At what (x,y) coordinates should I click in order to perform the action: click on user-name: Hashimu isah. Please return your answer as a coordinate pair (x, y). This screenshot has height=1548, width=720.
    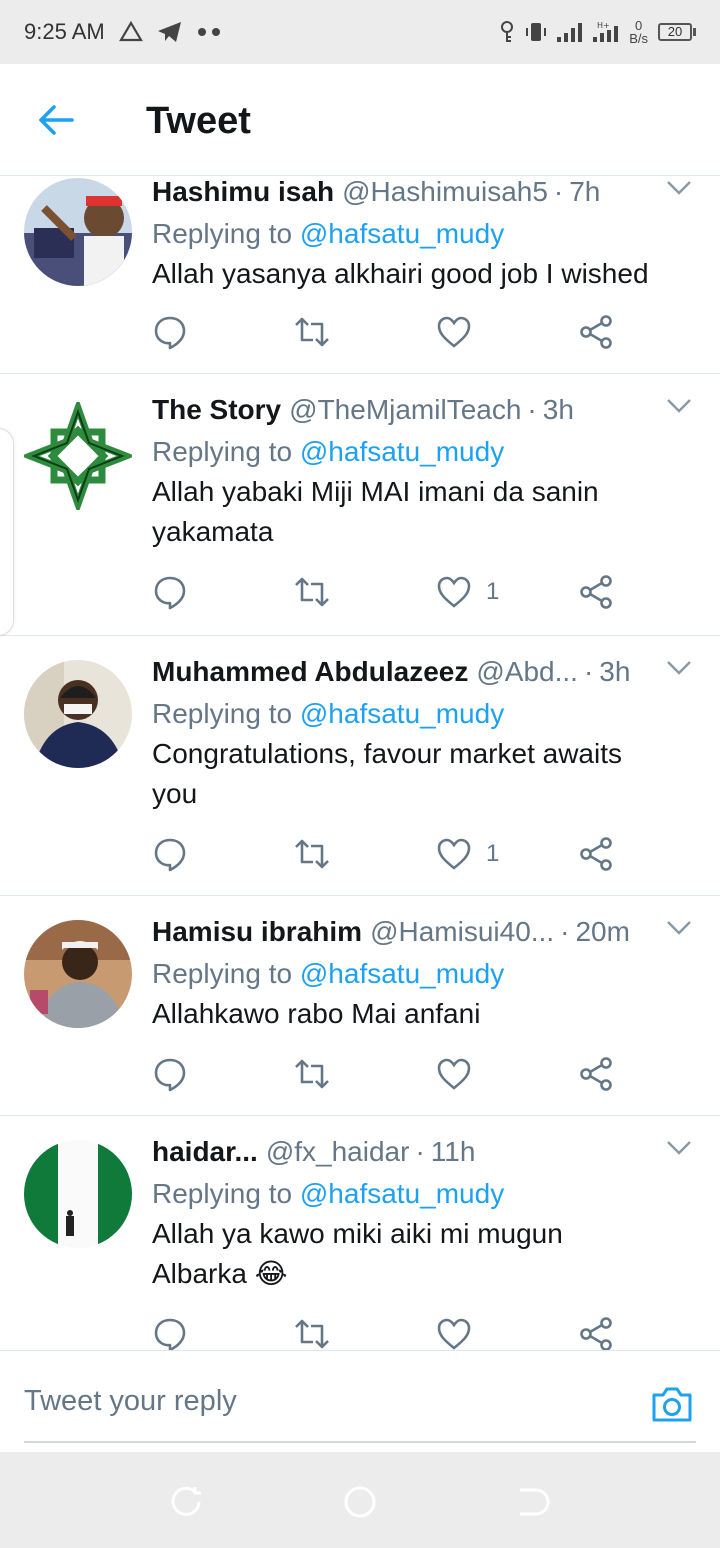
    Looking at the image, I should click on (243, 192).